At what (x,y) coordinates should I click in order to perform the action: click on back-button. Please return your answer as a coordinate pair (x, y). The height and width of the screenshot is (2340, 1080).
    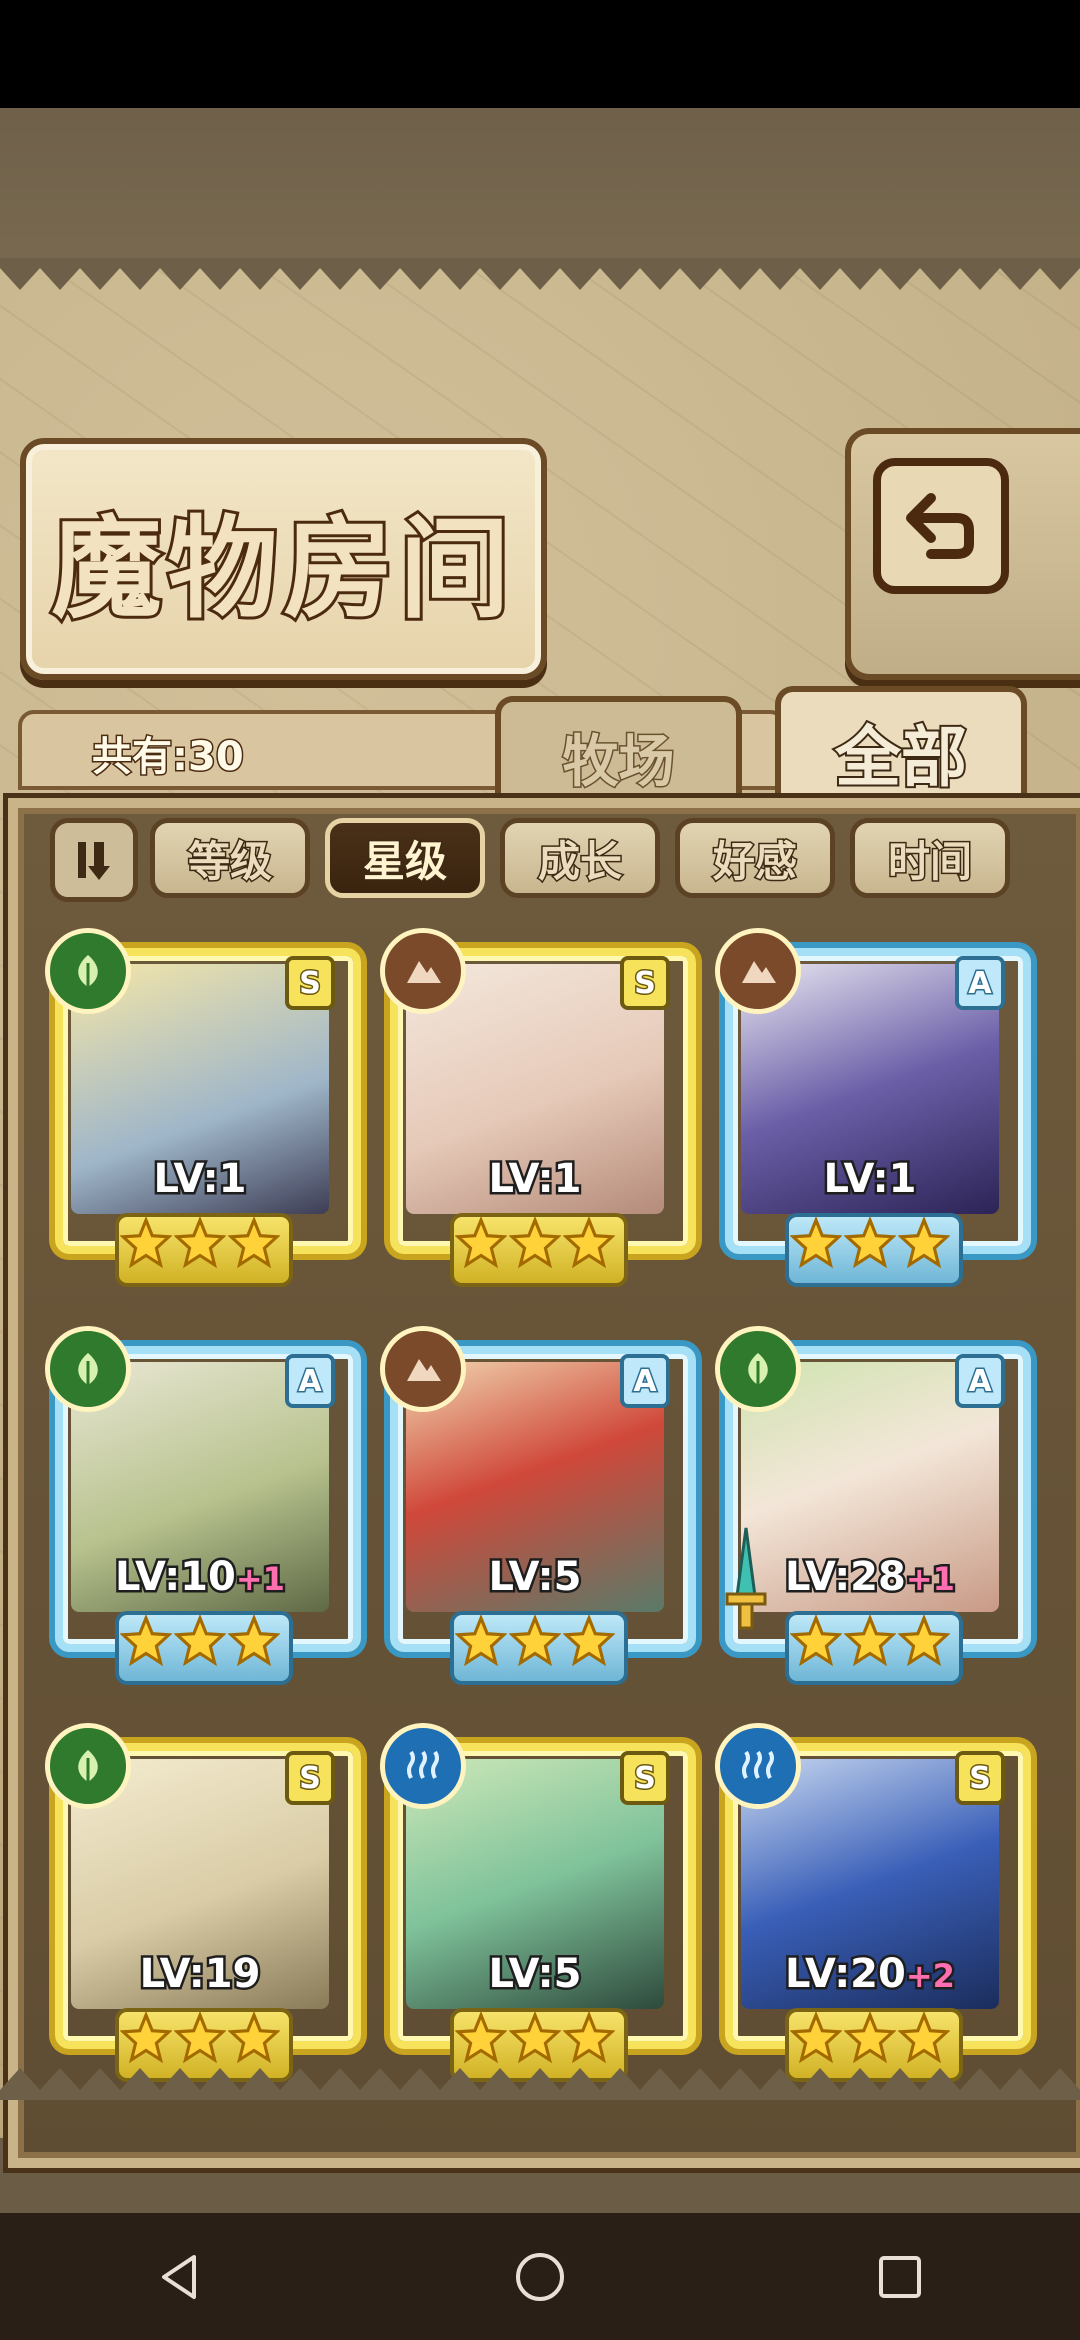
    Looking at the image, I should click on (962, 554).